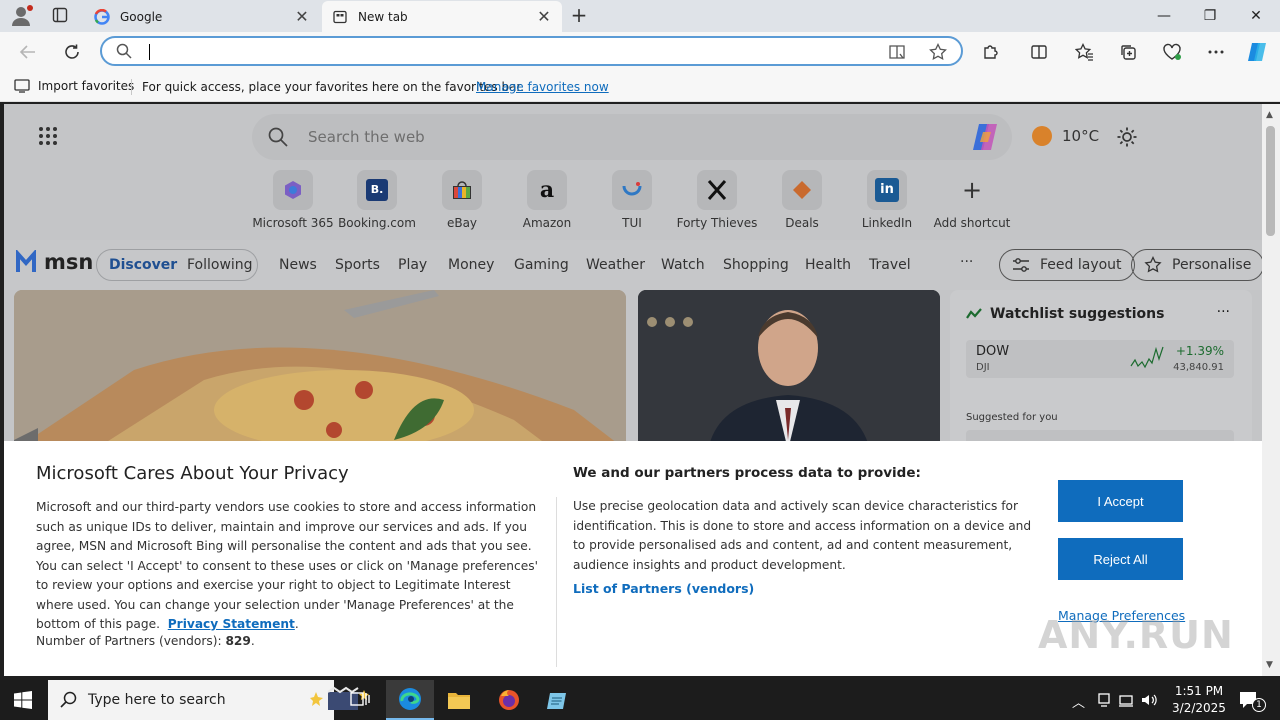  I want to click on collections-button, so click(1128, 52).